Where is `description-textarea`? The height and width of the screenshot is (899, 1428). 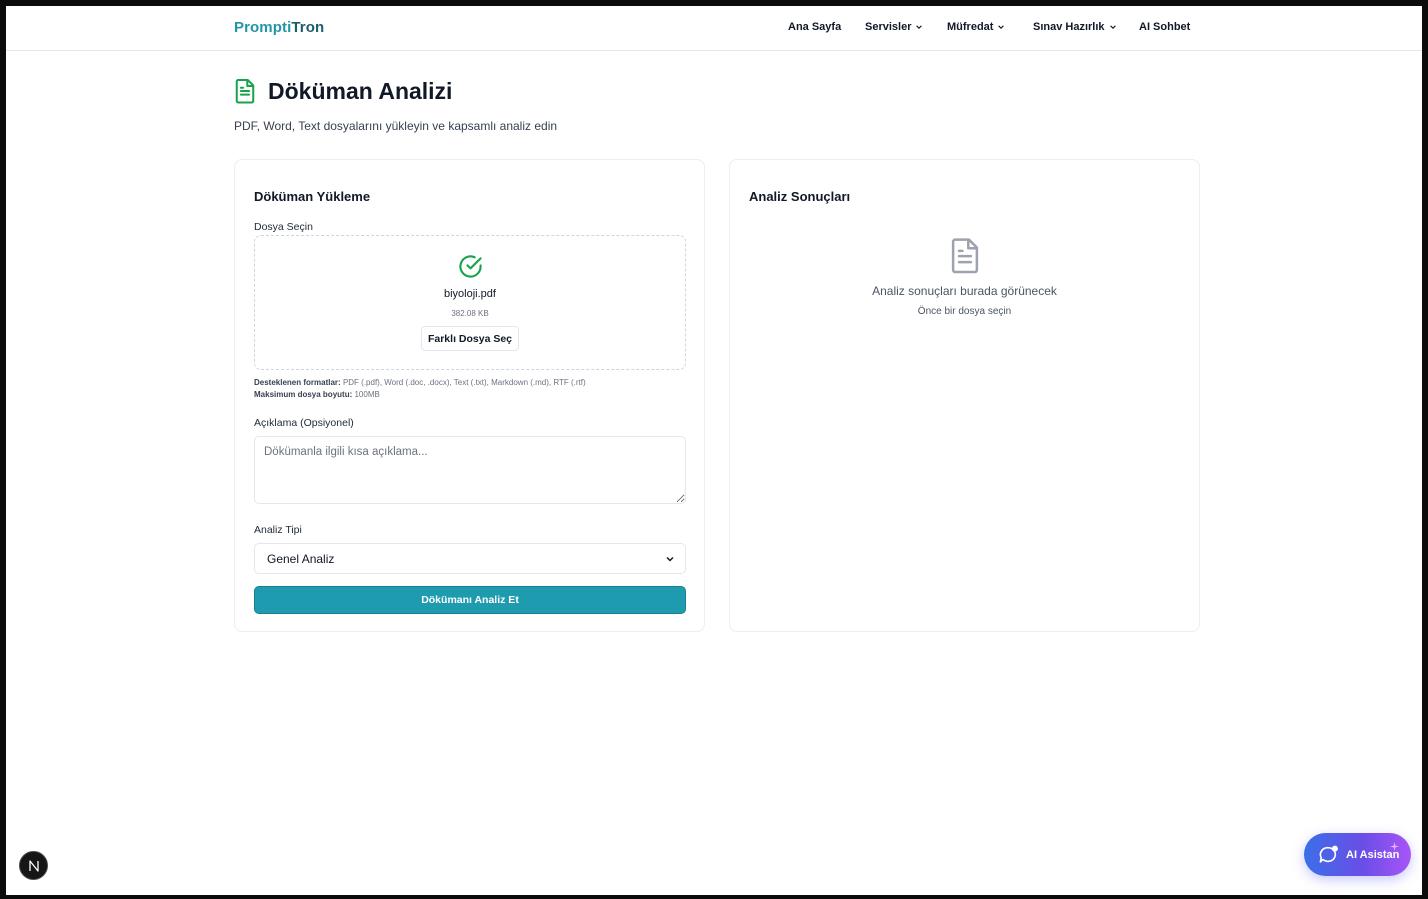
description-textarea is located at coordinates (470, 470).